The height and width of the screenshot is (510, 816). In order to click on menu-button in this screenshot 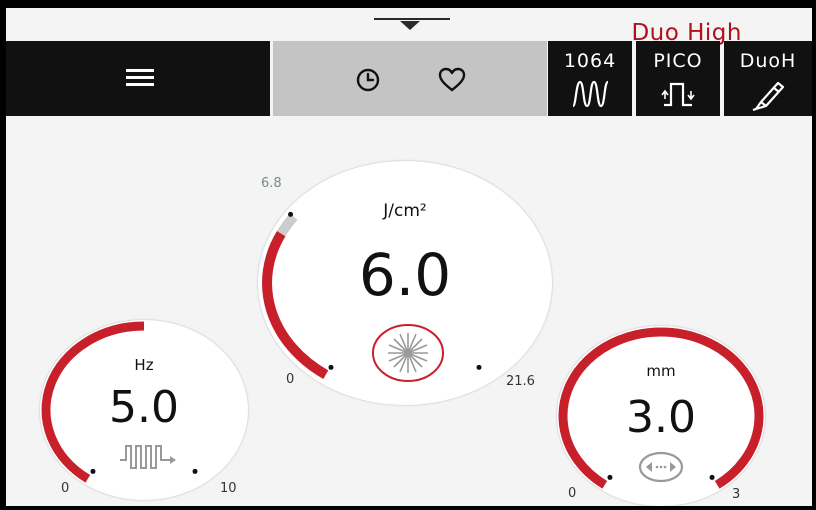, I will do `click(138, 78)`.